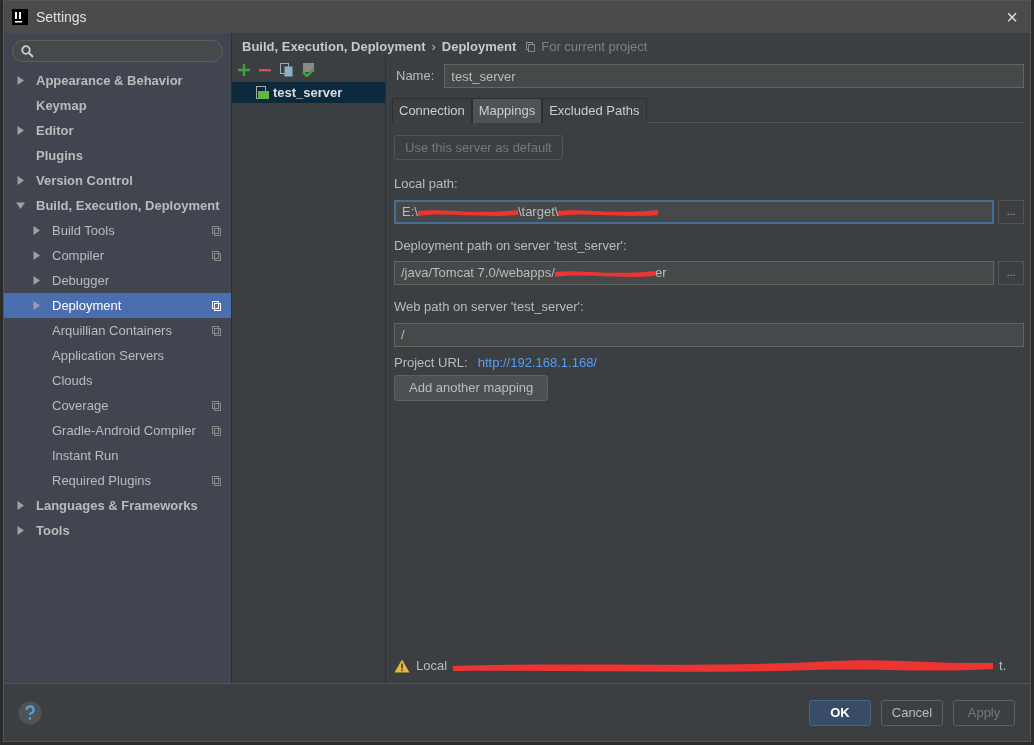 The image size is (1034, 745). What do you see at coordinates (308, 92) in the screenshot?
I see `server-item: test_server` at bounding box center [308, 92].